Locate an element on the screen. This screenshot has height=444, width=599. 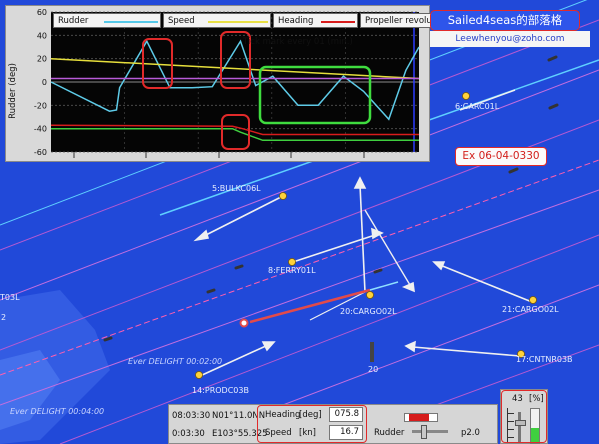
rudder-indicator-fill is located at coordinates (419, 417).